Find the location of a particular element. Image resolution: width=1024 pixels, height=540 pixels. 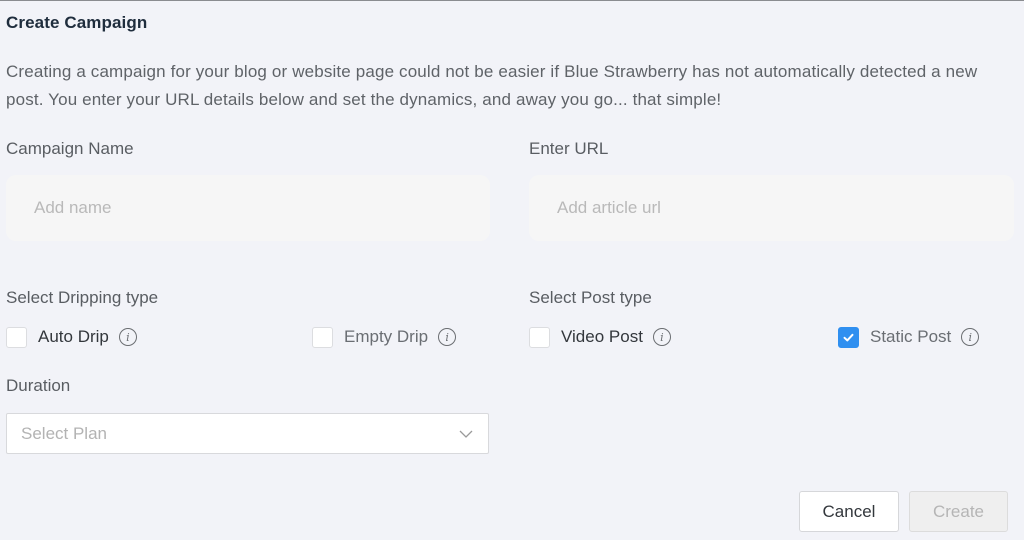

duration-label: Duration is located at coordinates (38, 385).